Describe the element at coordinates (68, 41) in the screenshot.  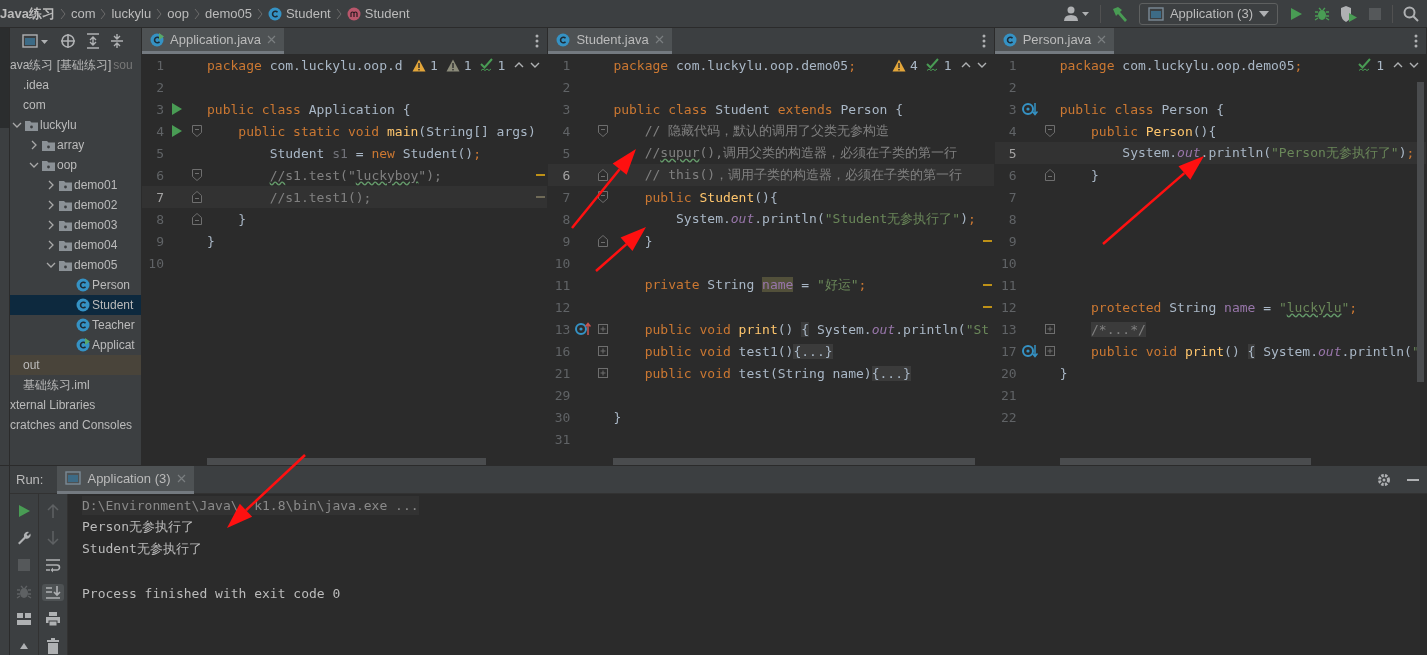
I see `crosshair-icon` at that location.